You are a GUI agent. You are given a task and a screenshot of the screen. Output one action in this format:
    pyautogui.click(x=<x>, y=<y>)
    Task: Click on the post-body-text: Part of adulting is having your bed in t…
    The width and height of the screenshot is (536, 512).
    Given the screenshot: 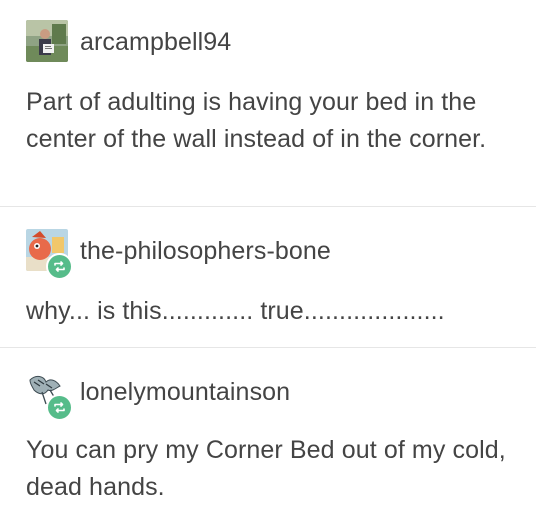 What is the action you would take?
    pyautogui.click(x=256, y=120)
    